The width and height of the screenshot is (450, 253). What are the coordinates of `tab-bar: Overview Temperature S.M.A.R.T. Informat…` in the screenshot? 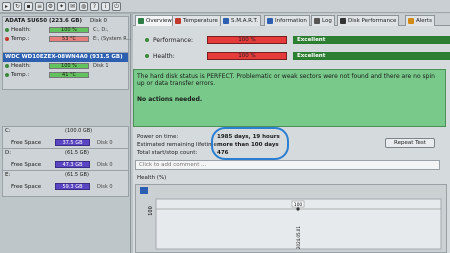 It's located at (291, 20).